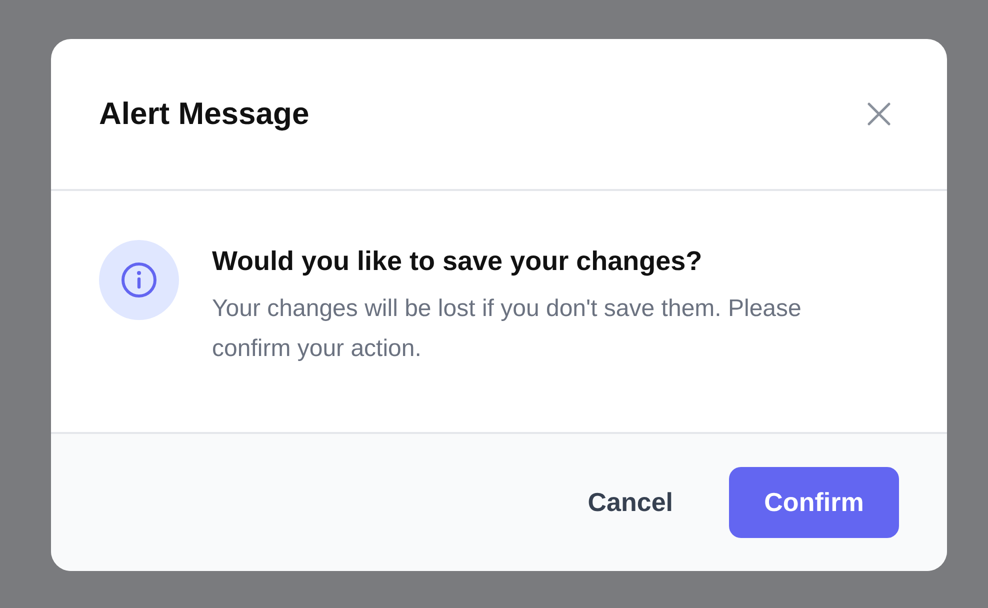  I want to click on close-button, so click(879, 114).